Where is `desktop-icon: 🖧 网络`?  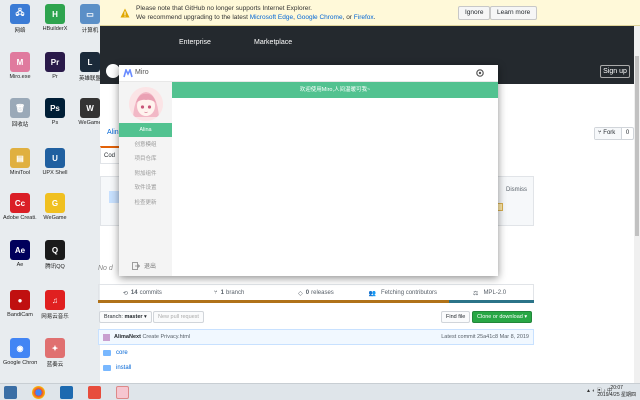 desktop-icon: 🖧 网络 is located at coordinates (20, 19).